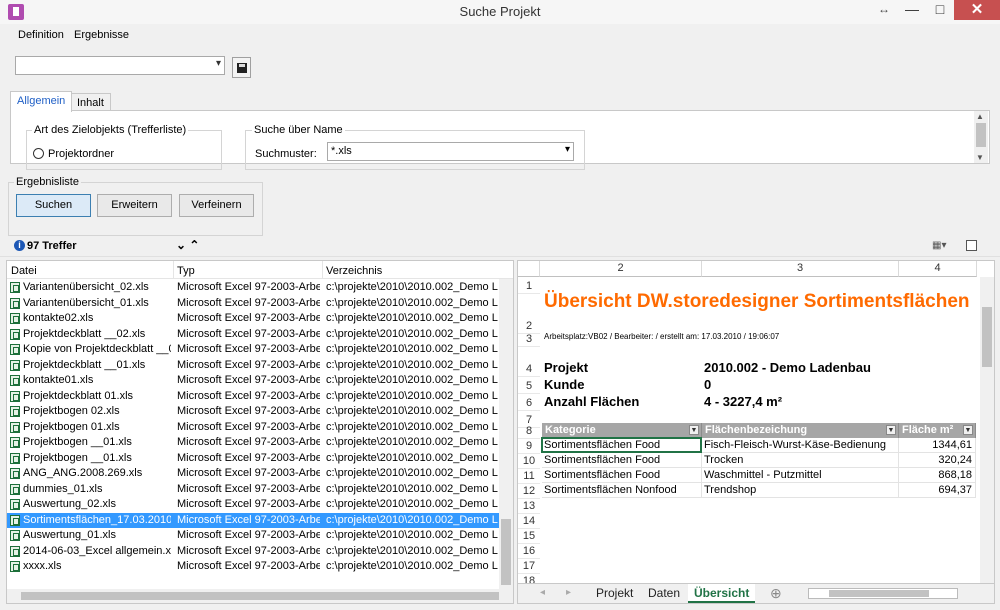 The height and width of the screenshot is (610, 1000). Describe the element at coordinates (187, 245) in the screenshot. I see `expand-collapse-icon: ⌄ ⌃` at that location.